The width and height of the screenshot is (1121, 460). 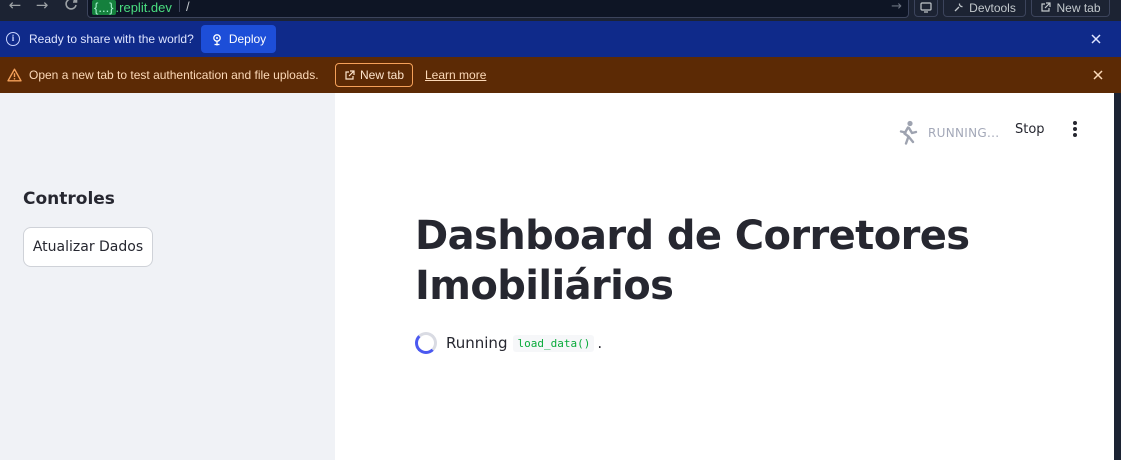 What do you see at coordinates (896, 7) in the screenshot?
I see `go-arrow-icon: →` at bounding box center [896, 7].